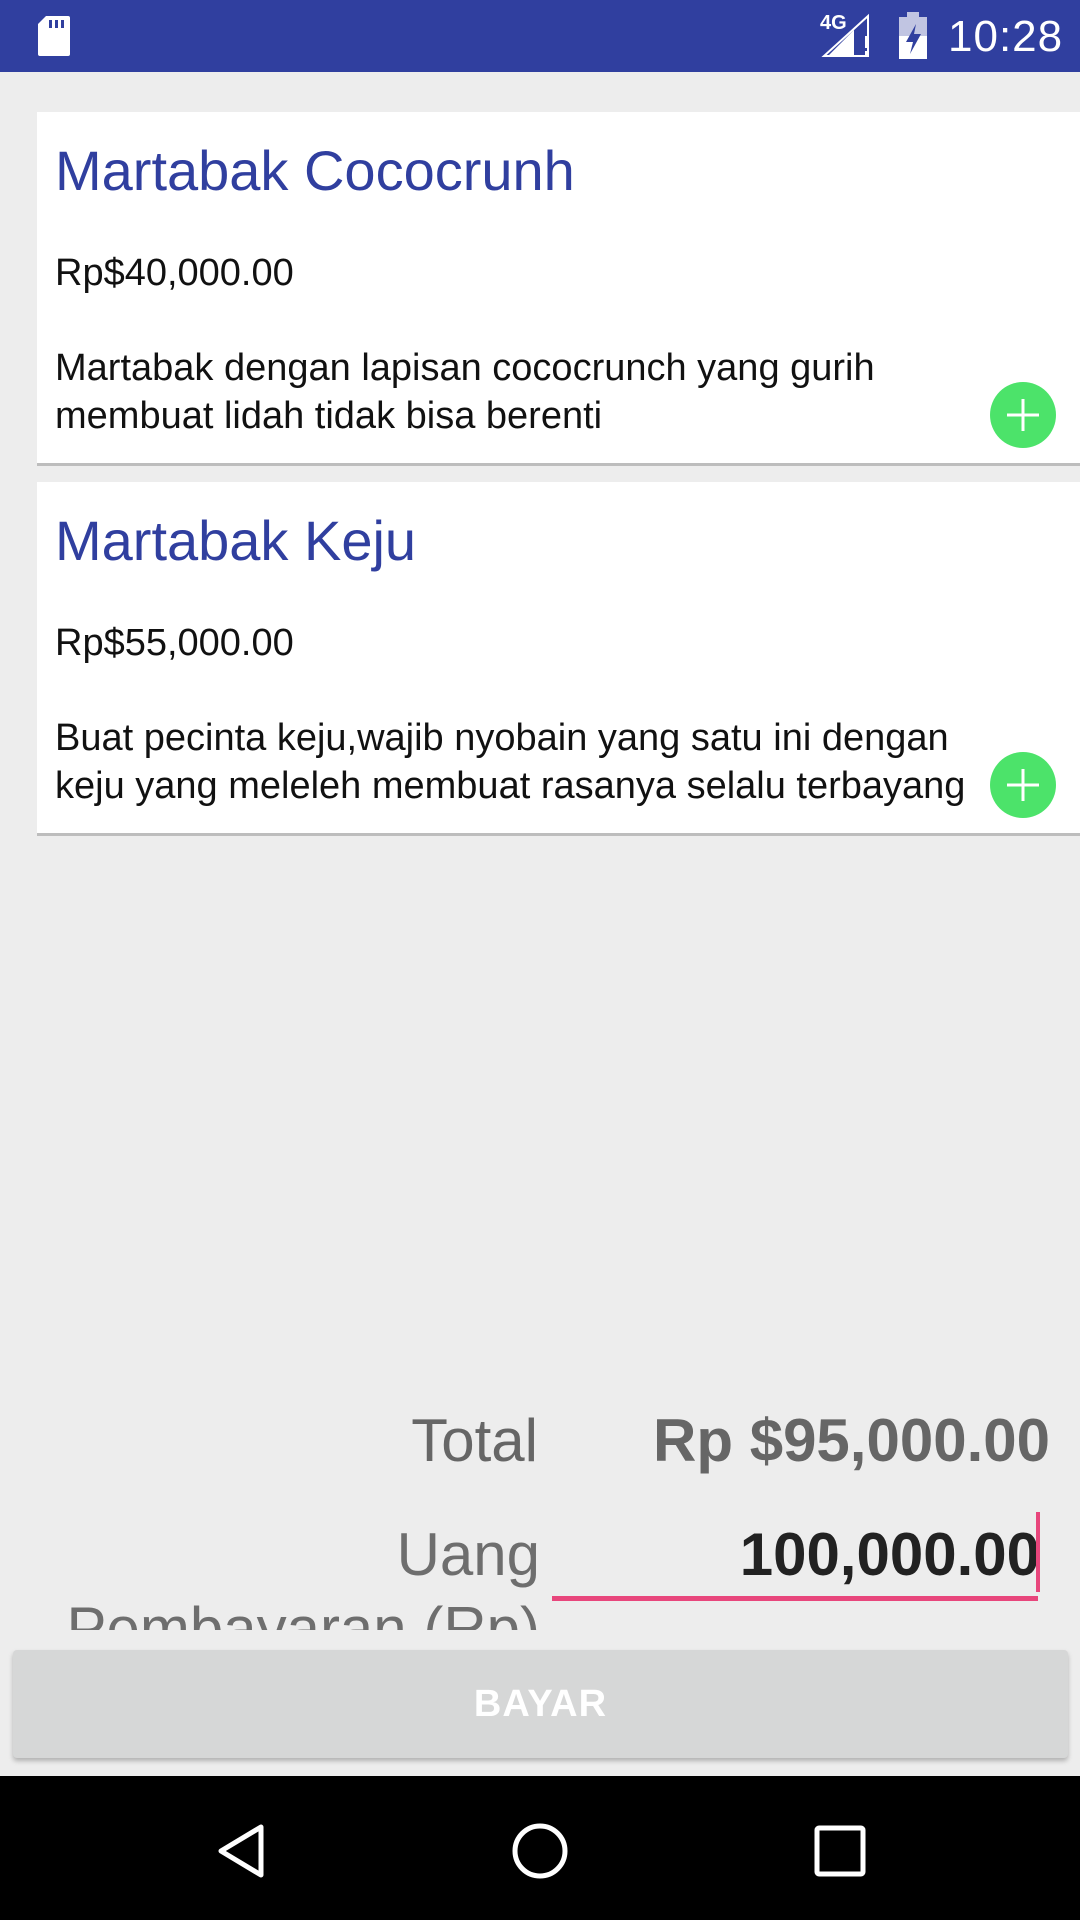  What do you see at coordinates (1006, 36) in the screenshot?
I see `clock: 10:28` at bounding box center [1006, 36].